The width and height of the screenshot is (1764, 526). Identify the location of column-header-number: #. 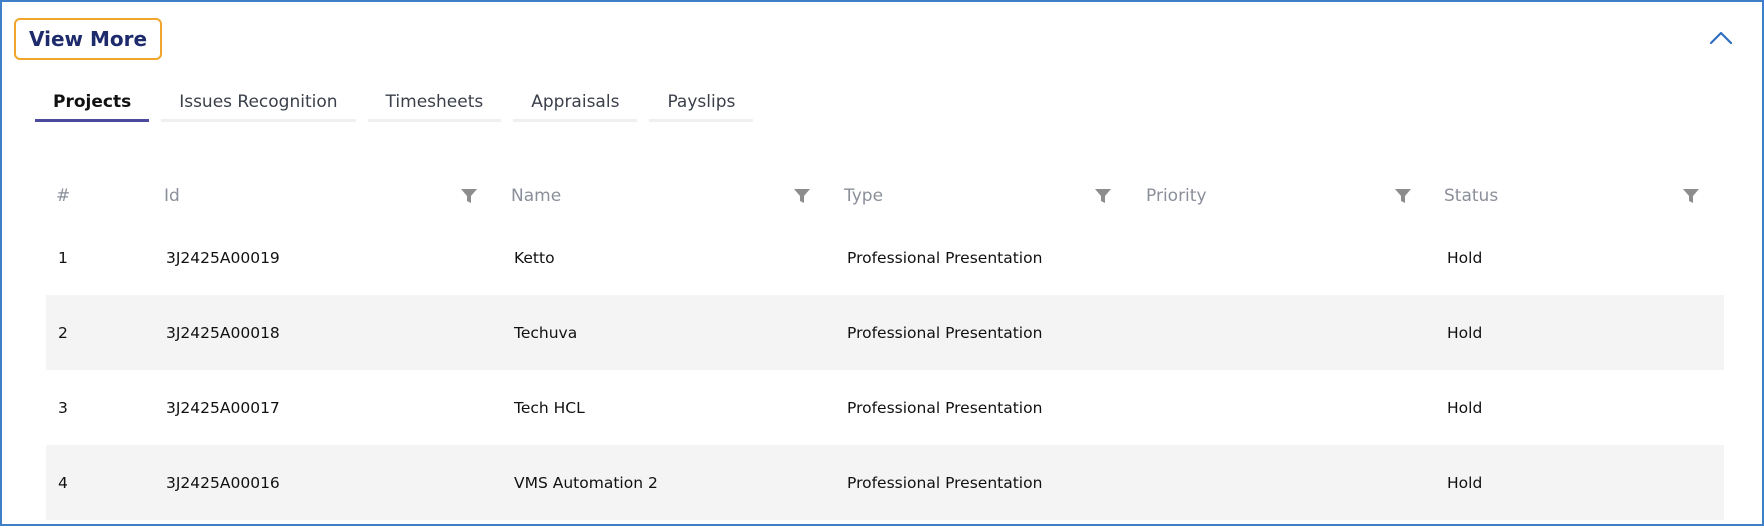
(63, 196).